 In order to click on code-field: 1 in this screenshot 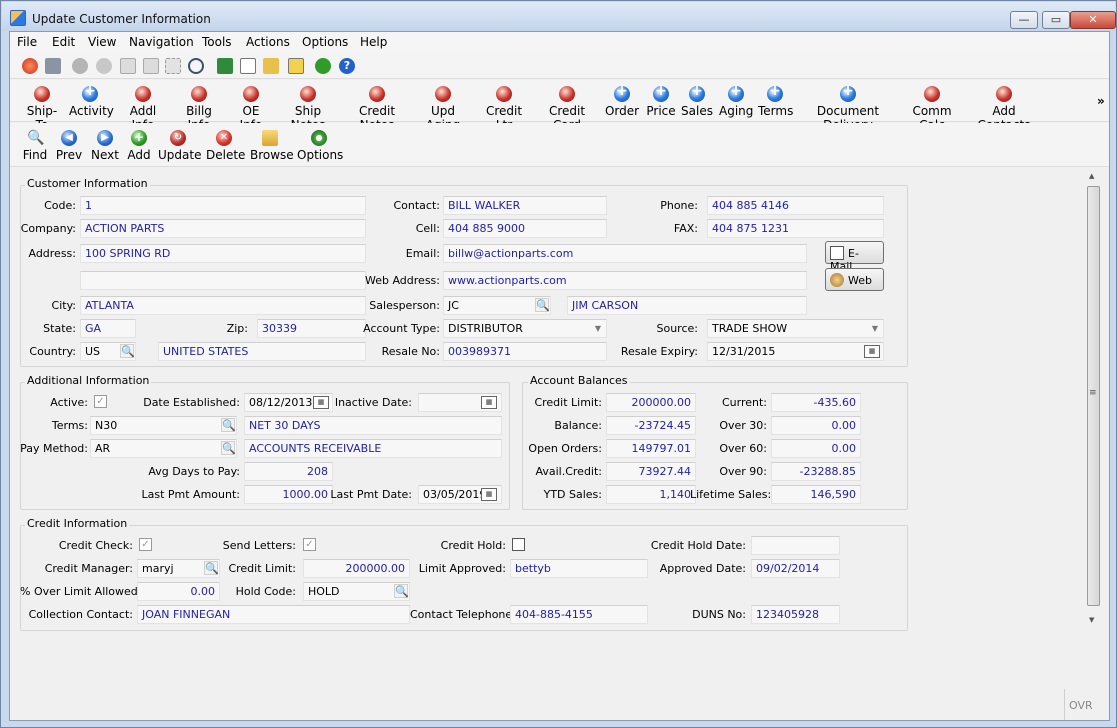, I will do `click(223, 205)`.